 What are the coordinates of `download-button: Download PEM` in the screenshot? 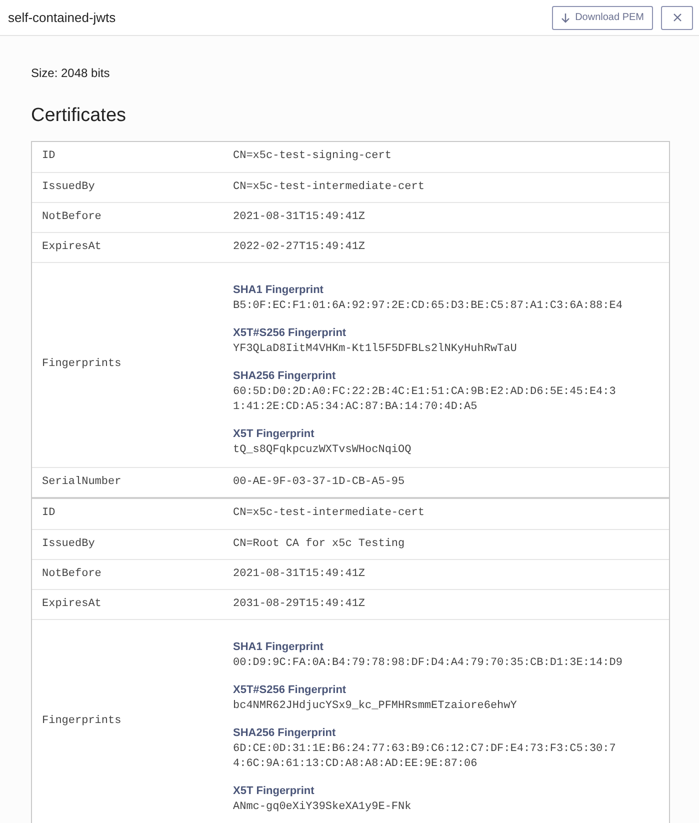 It's located at (602, 18).